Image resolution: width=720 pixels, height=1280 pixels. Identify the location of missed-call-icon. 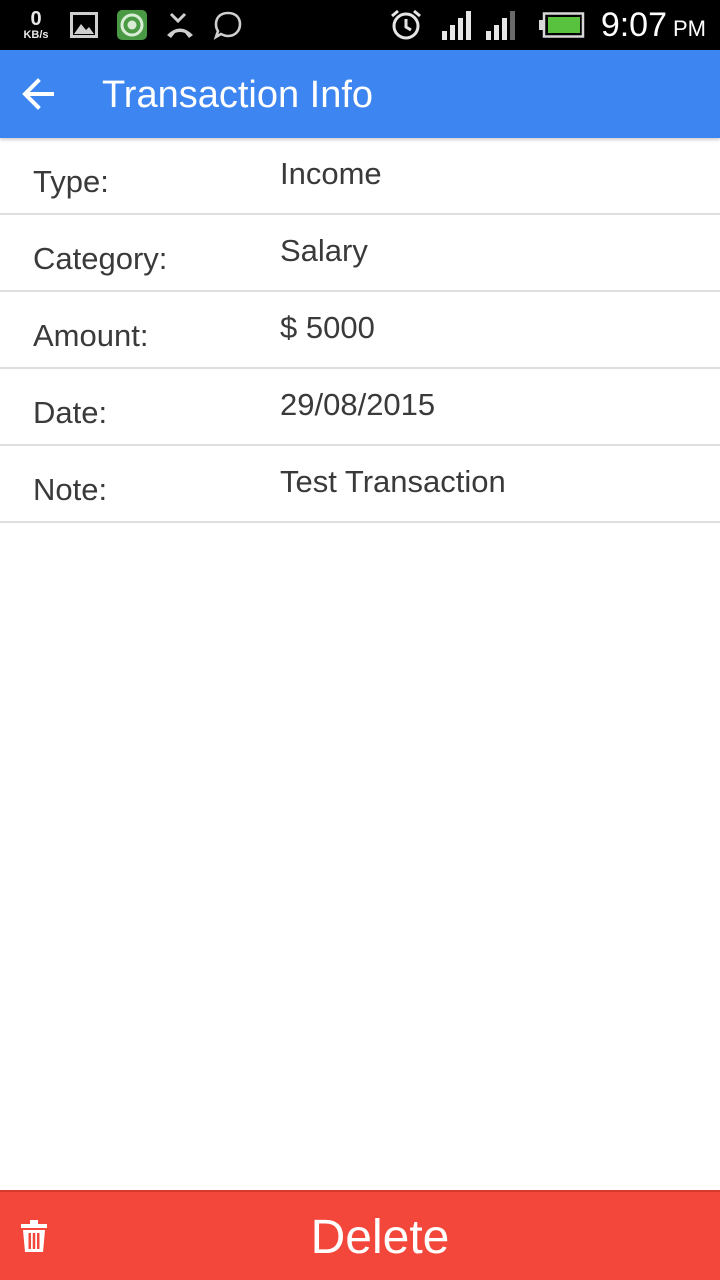
(180, 25).